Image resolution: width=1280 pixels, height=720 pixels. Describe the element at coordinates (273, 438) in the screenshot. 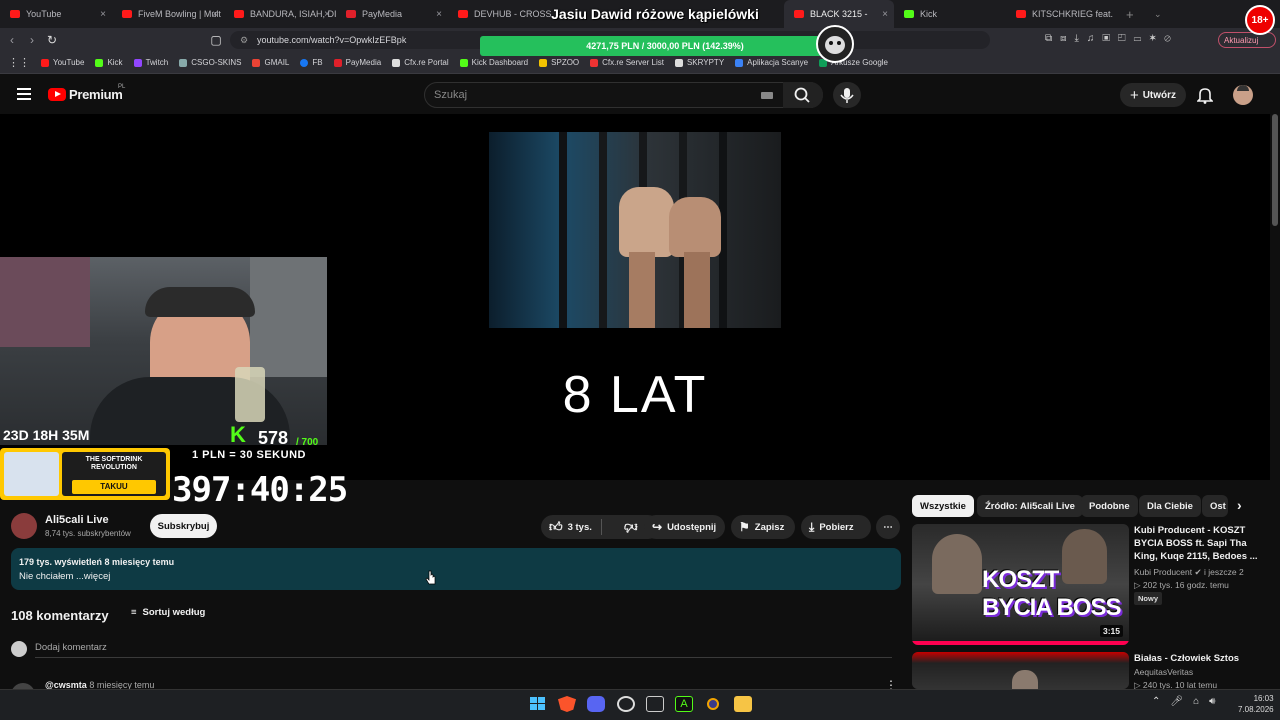

I see `kick-sub-count: 578` at that location.